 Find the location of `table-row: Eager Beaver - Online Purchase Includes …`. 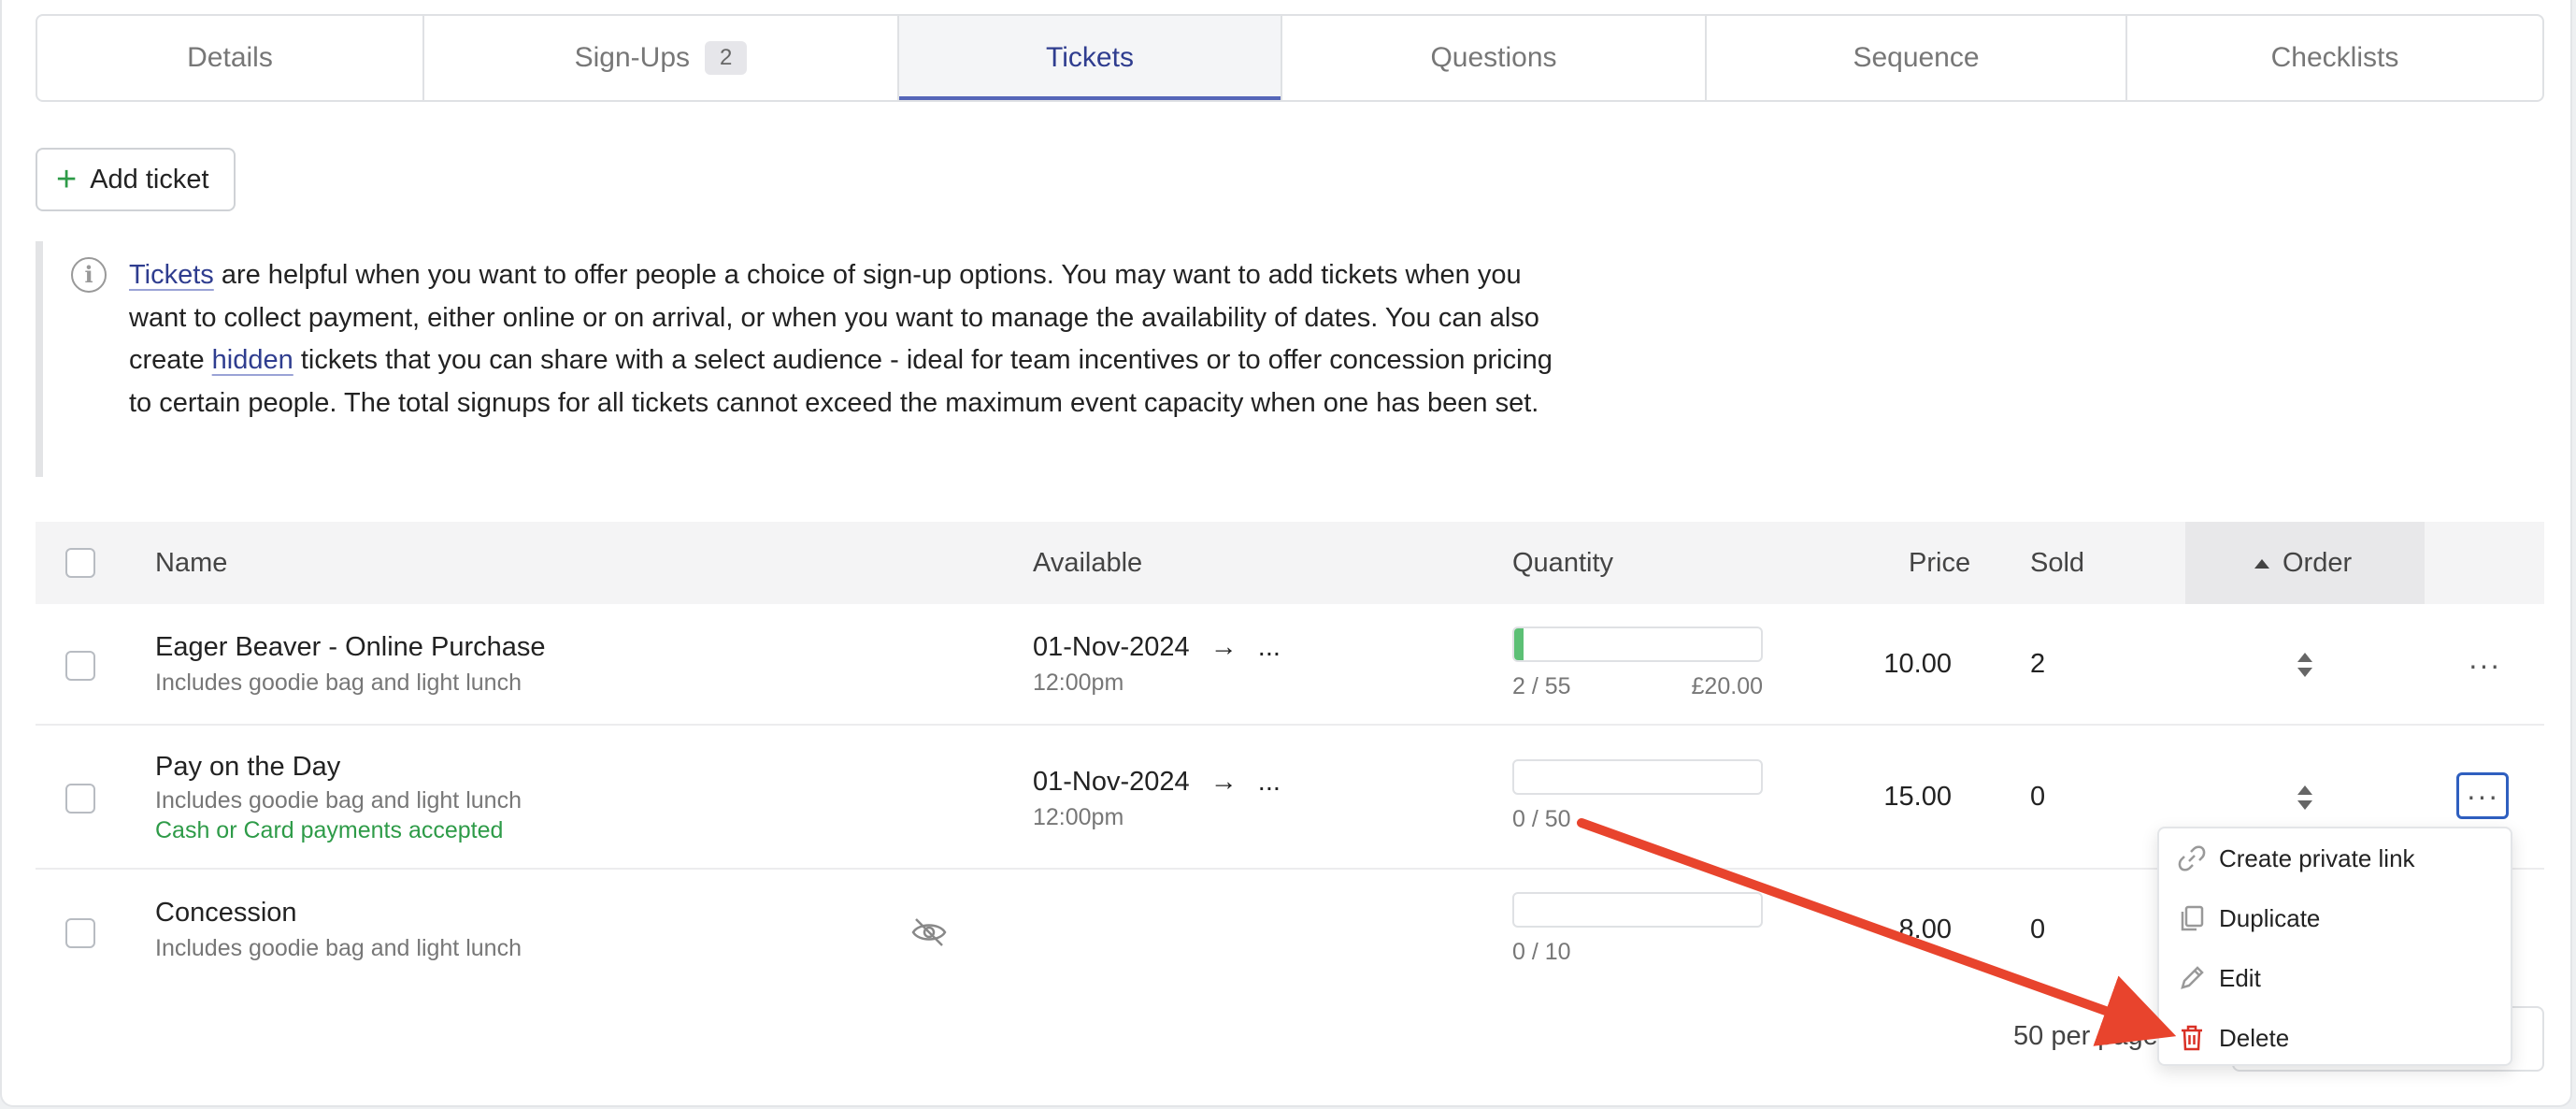

table-row: Eager Beaver - Online Purchase Includes … is located at coordinates (1290, 665).